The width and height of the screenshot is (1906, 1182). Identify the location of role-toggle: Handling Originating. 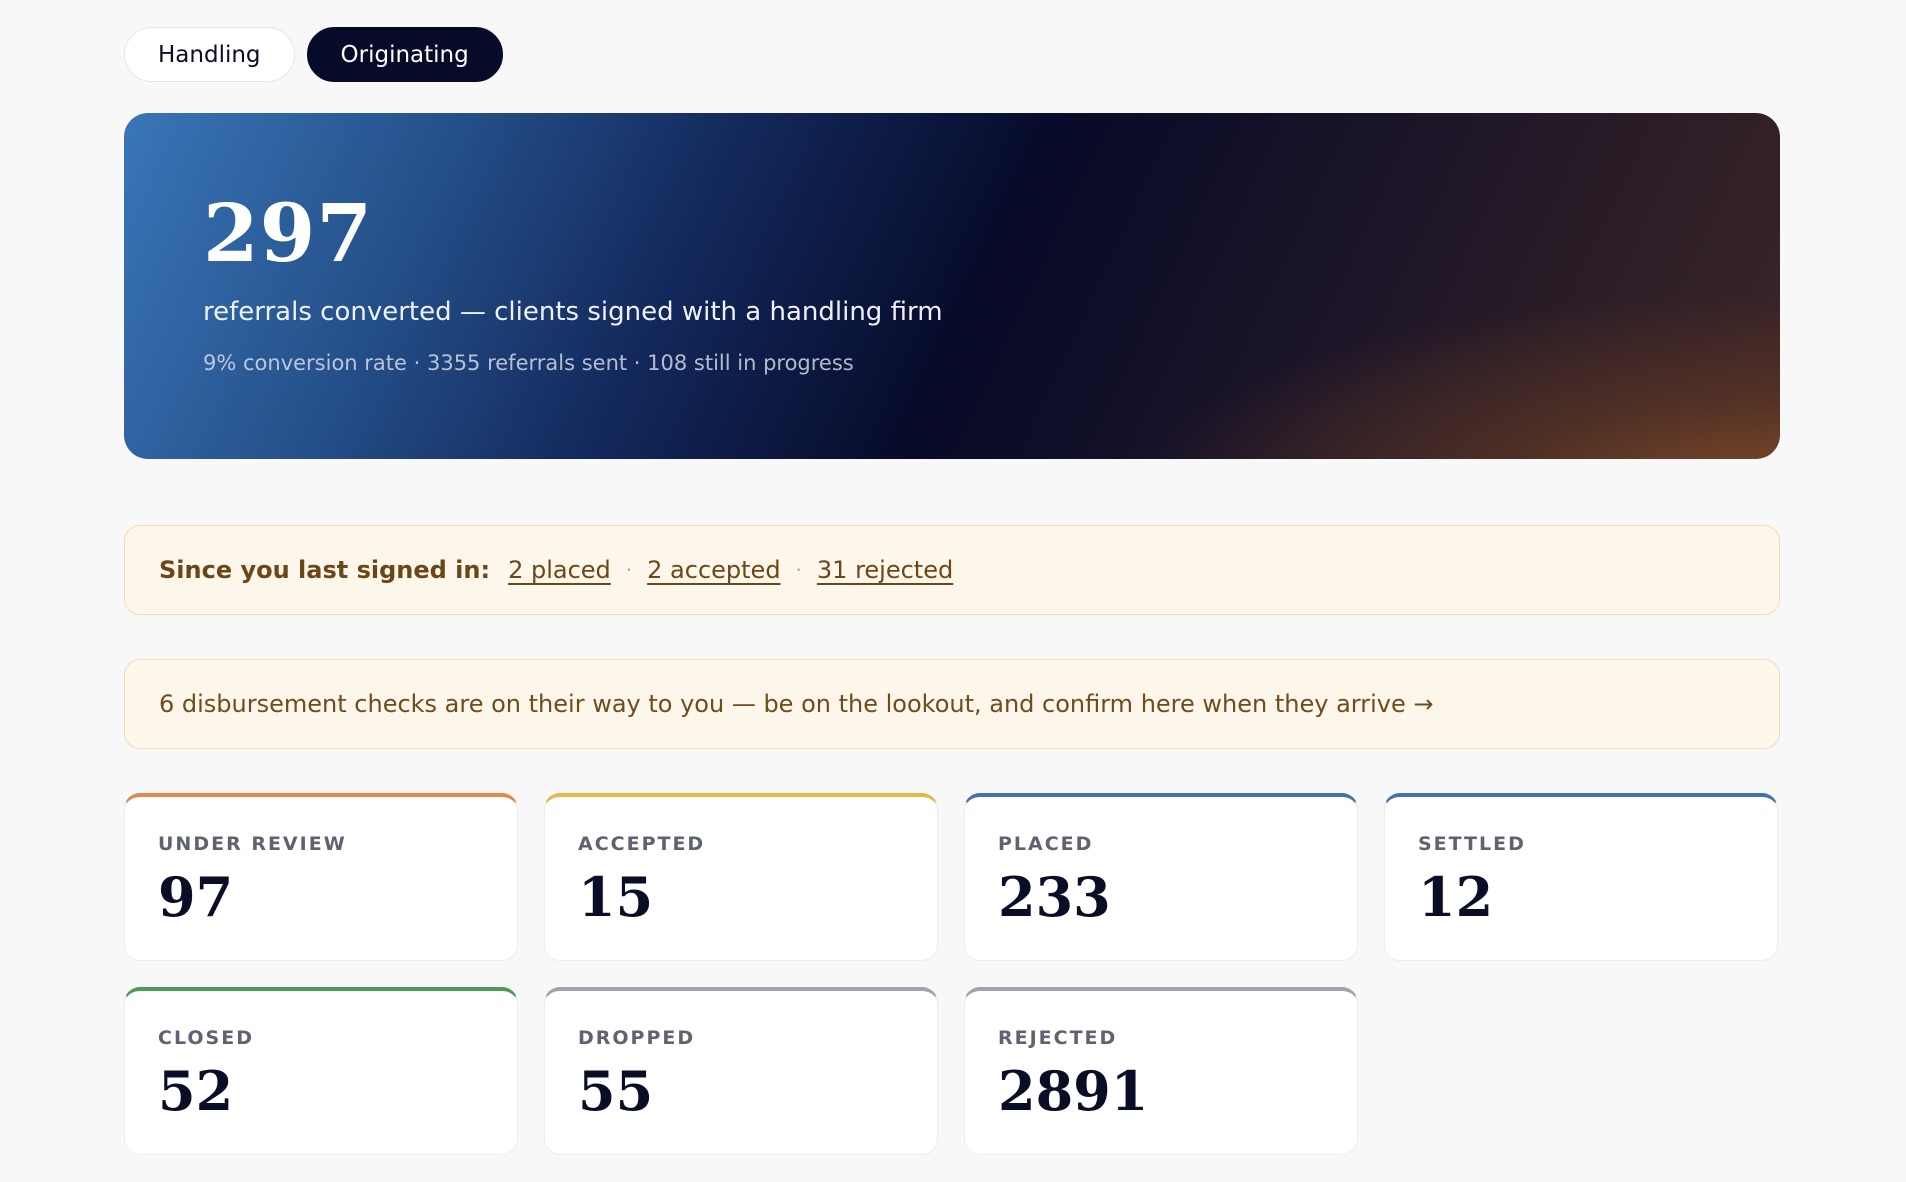
(952, 54).